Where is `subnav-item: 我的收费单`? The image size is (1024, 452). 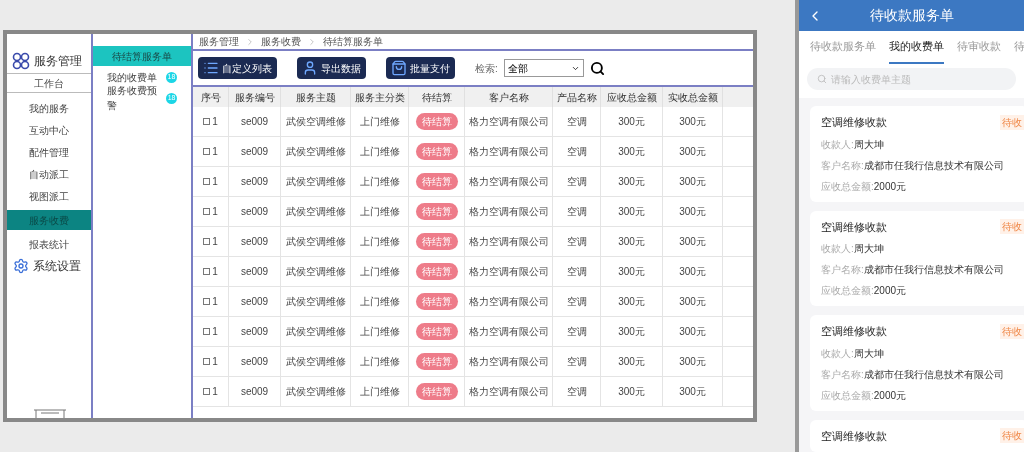 subnav-item: 我的收费单 is located at coordinates (132, 77).